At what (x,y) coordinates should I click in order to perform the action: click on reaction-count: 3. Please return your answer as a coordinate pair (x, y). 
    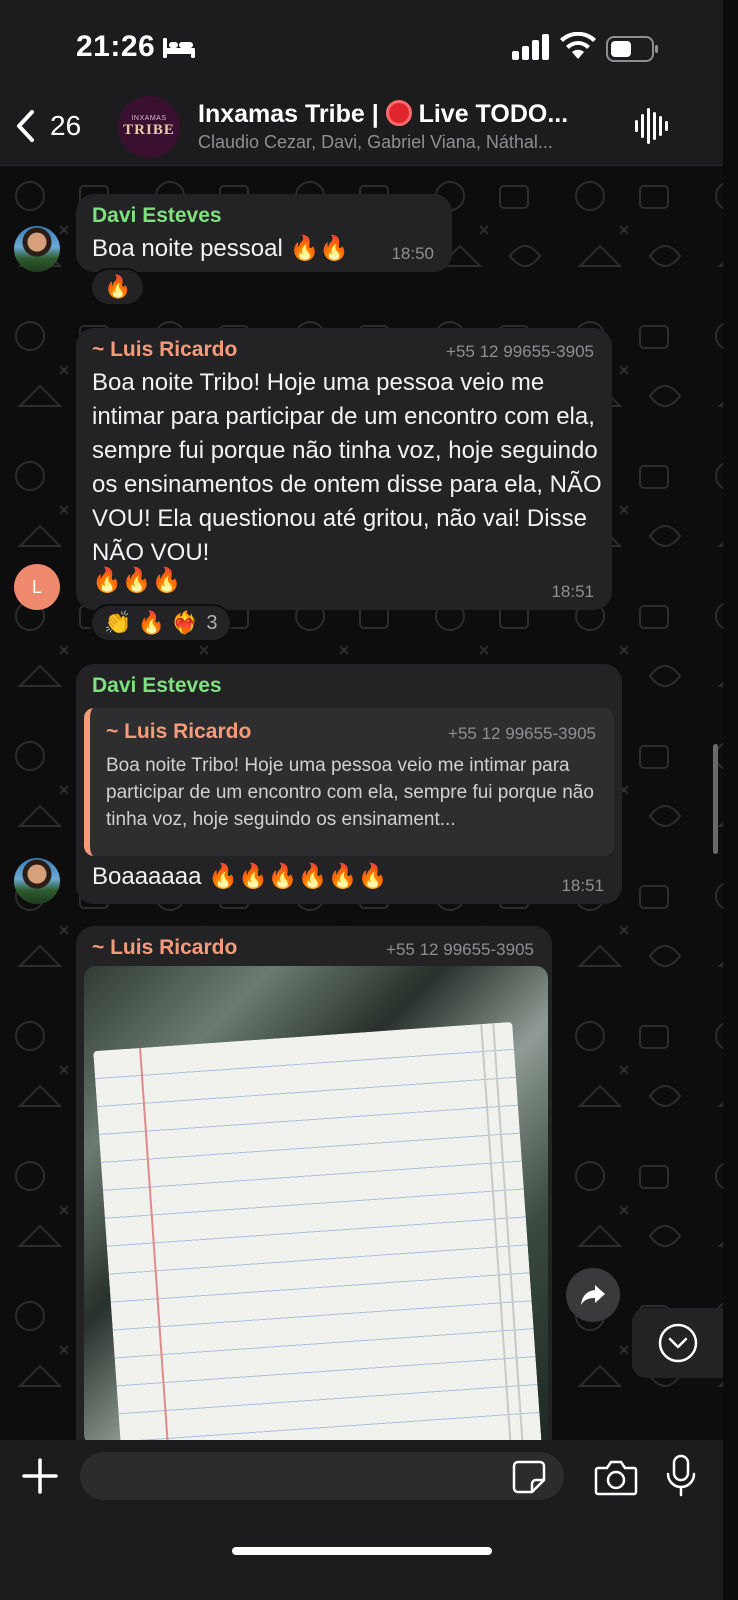
    Looking at the image, I should click on (212, 622).